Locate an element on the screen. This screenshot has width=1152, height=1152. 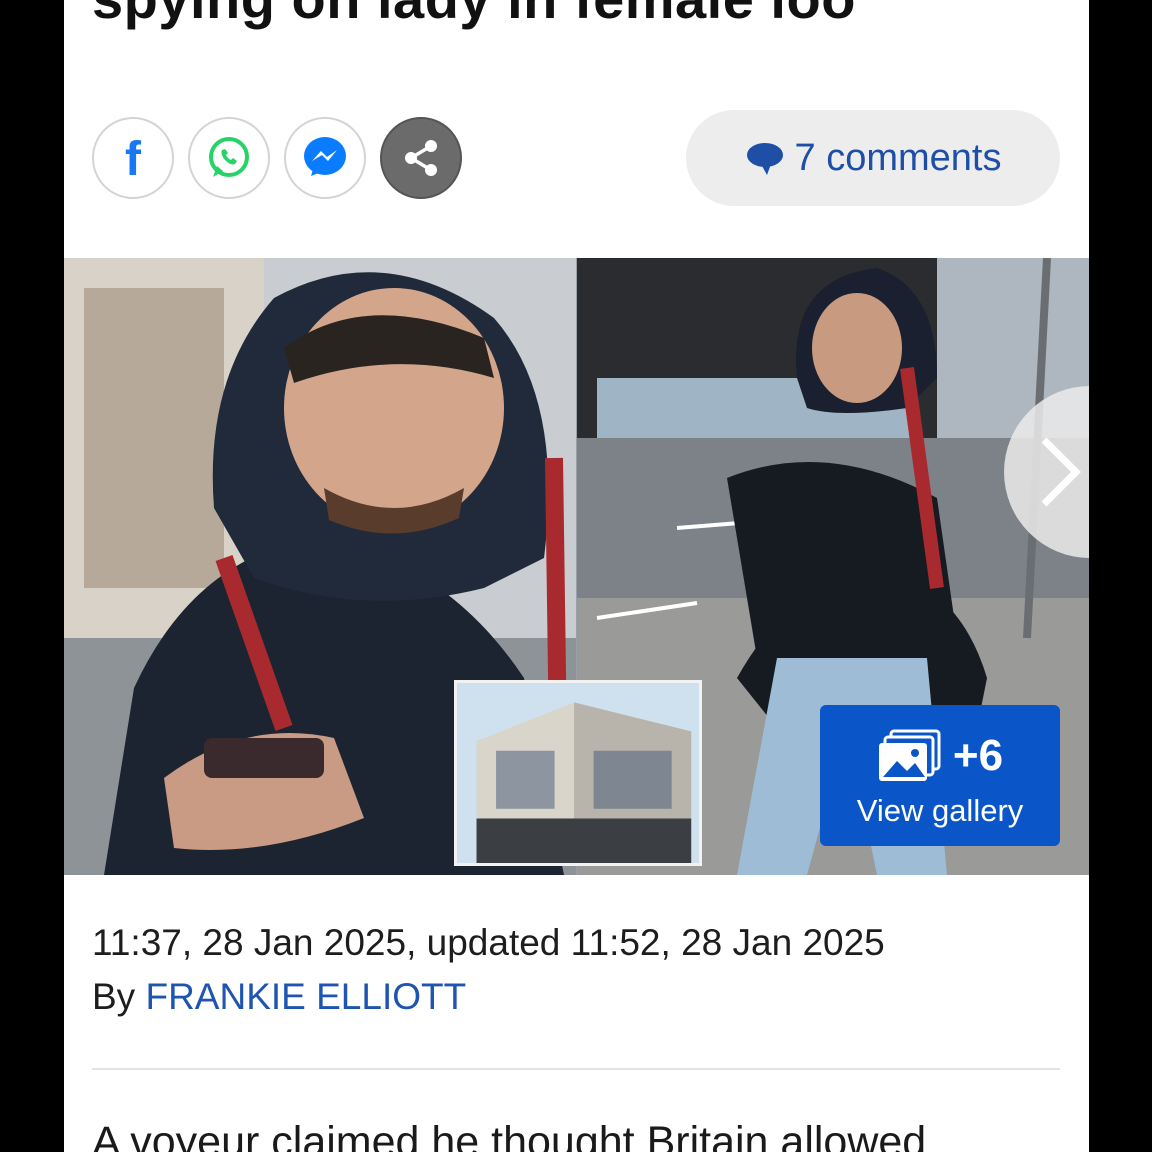
more-share-button is located at coordinates (421, 158).